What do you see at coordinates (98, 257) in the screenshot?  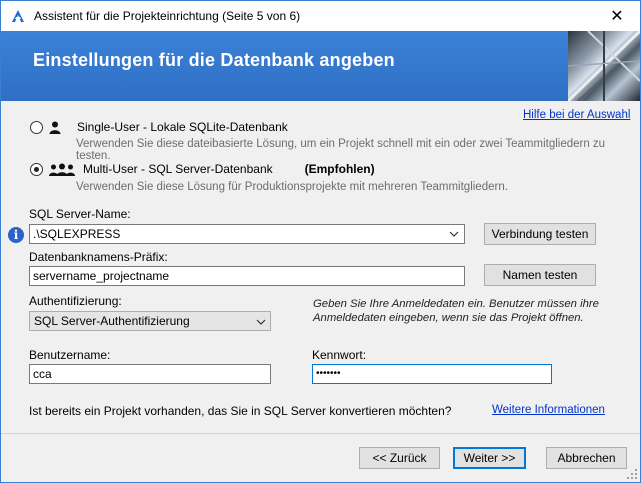 I see `db-prefix-label: Datenbanknamens-Präfix:` at bounding box center [98, 257].